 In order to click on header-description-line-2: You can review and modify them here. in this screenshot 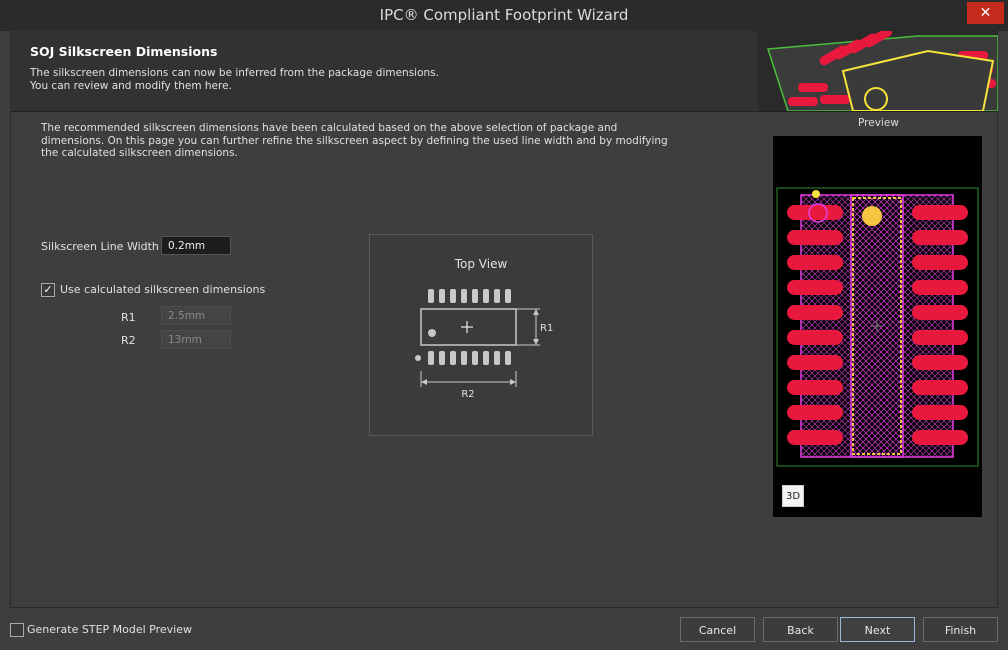, I will do `click(131, 86)`.